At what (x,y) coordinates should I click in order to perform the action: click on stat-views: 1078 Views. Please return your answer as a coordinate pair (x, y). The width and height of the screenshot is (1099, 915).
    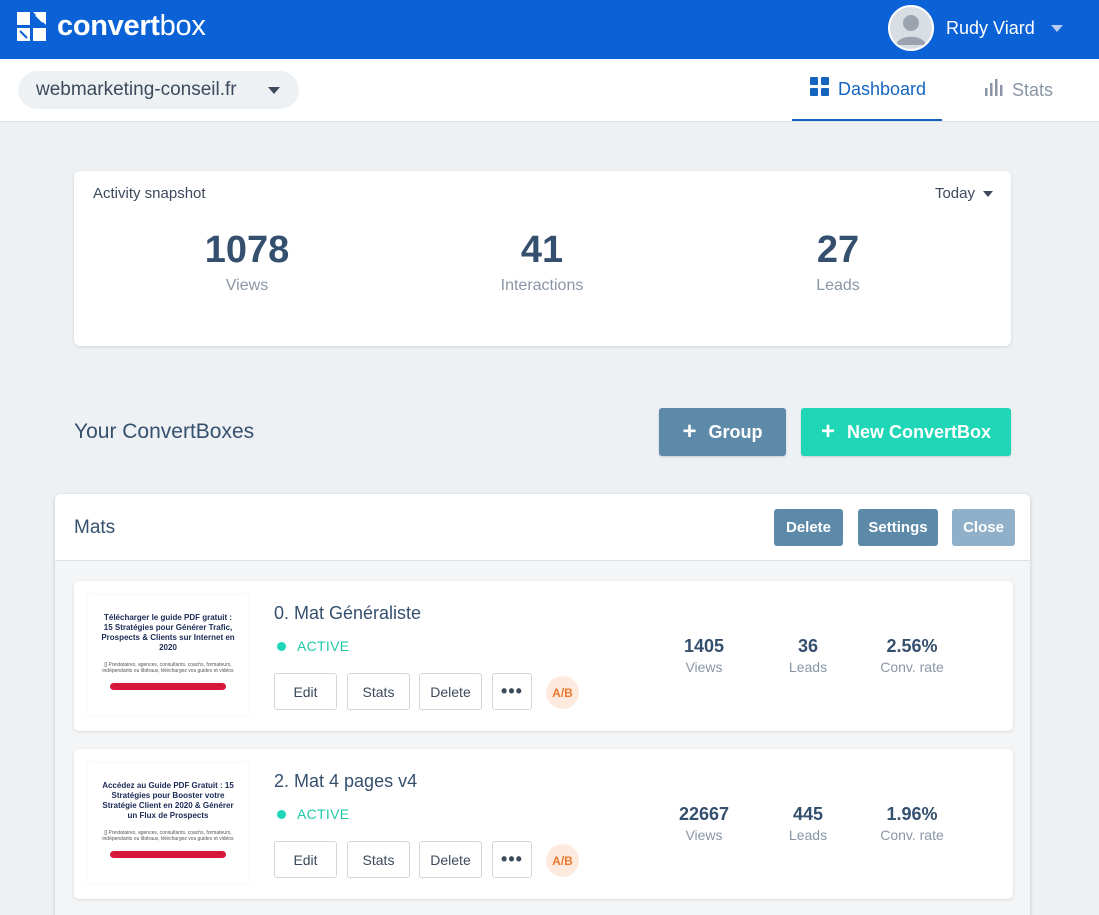
    Looking at the image, I should click on (247, 261).